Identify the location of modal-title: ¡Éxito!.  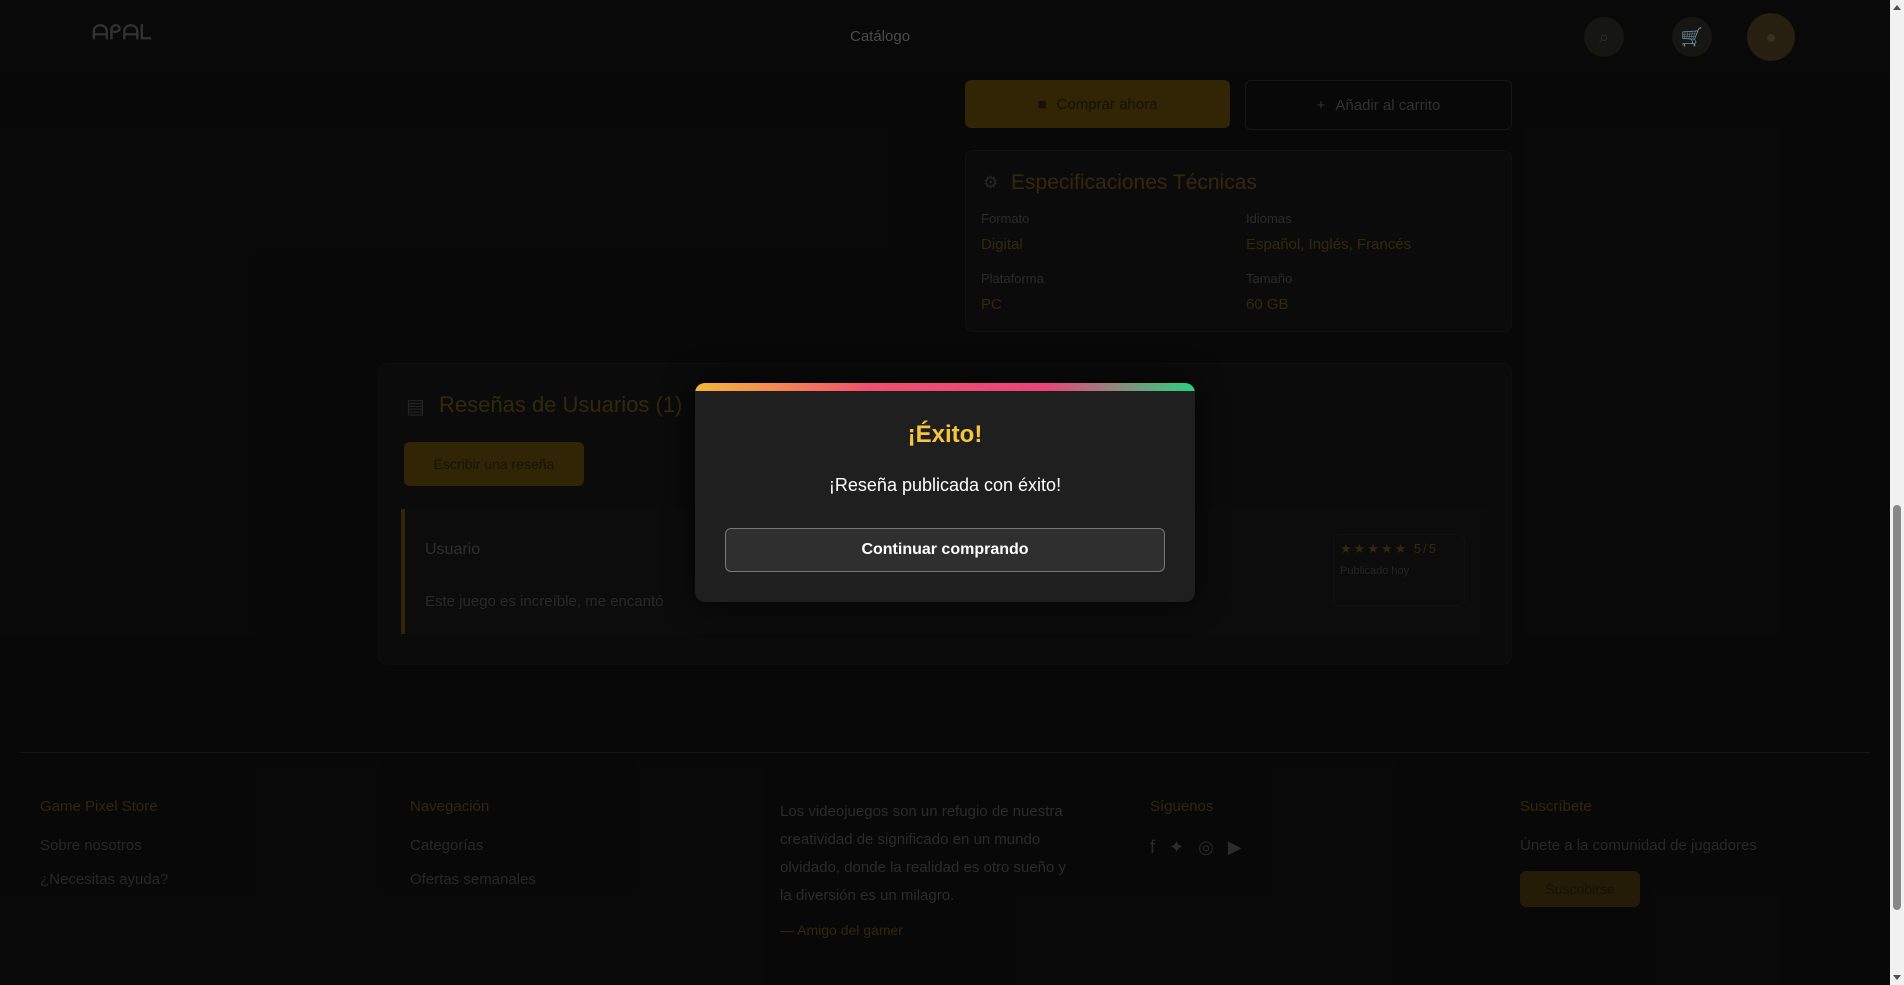
(945, 434).